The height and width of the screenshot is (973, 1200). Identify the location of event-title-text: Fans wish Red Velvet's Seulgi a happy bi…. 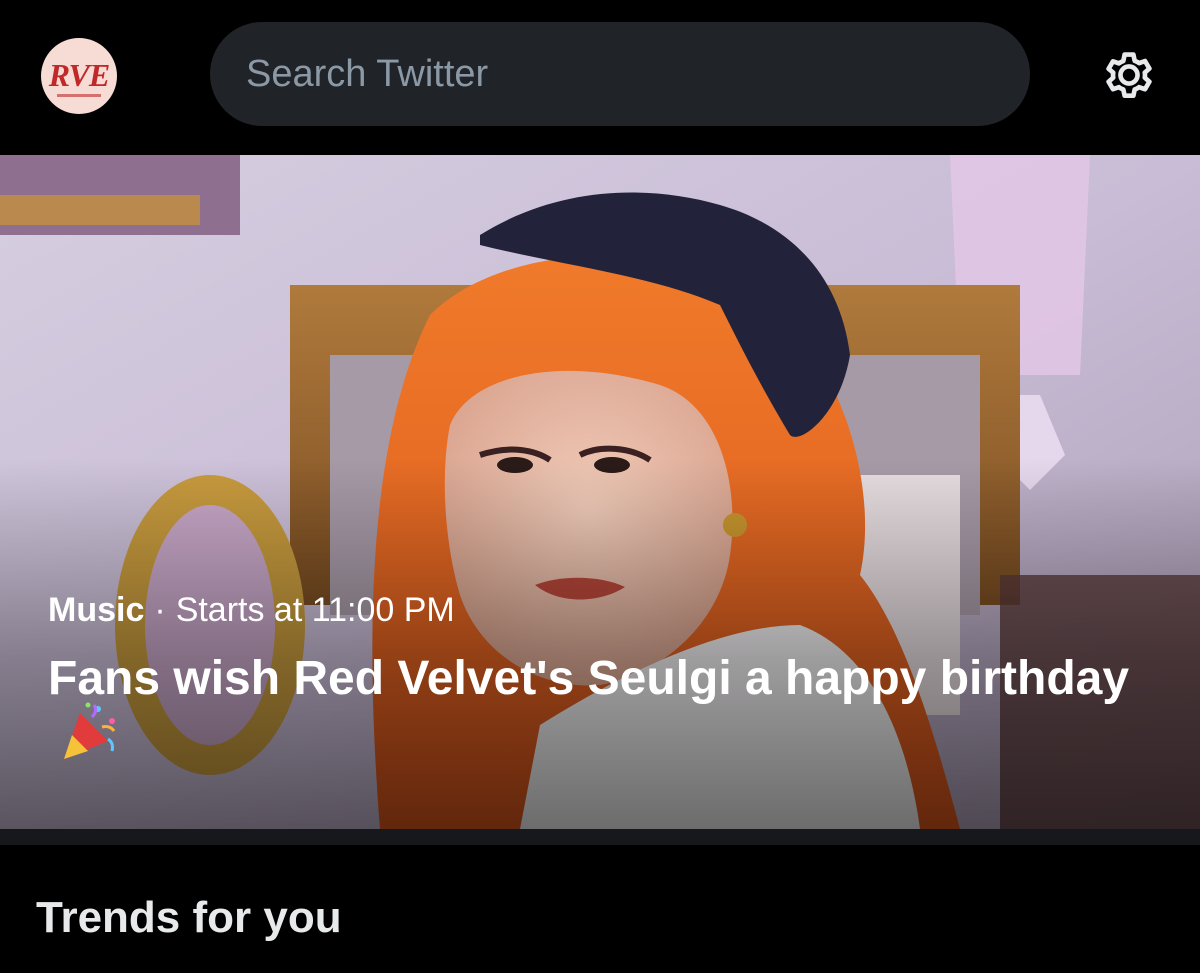
(589, 678).